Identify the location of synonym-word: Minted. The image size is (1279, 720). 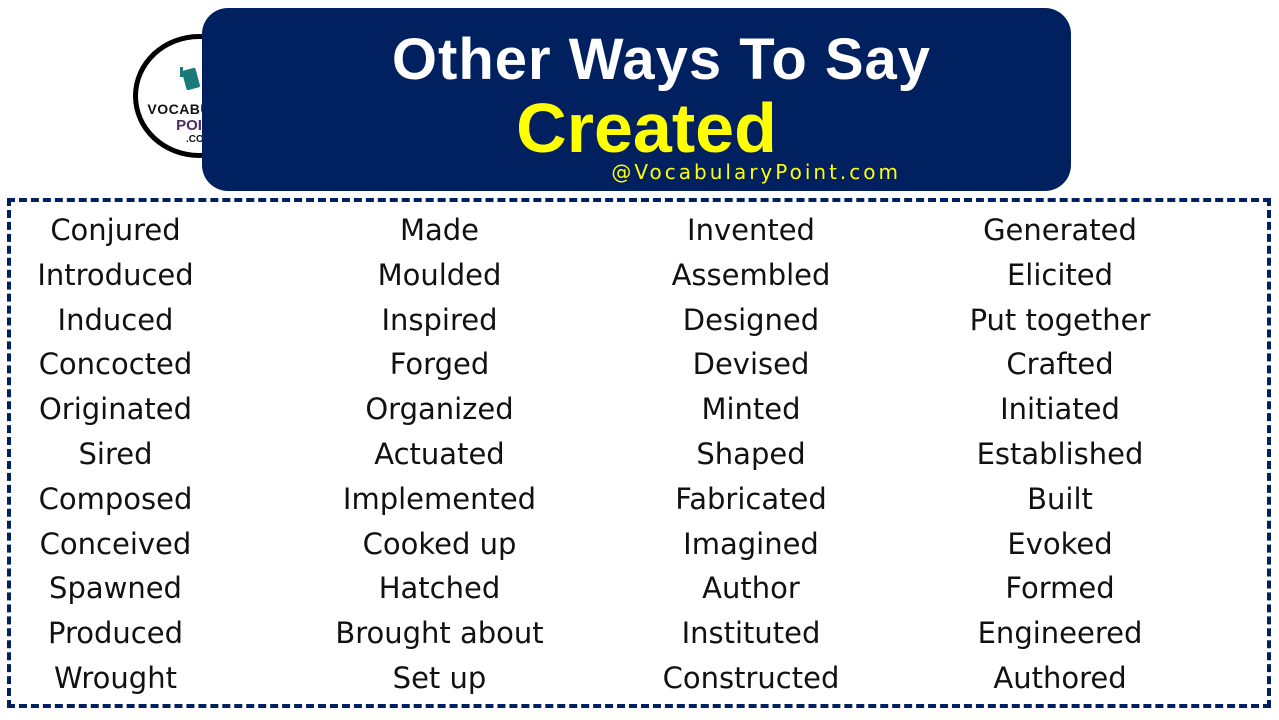
(751, 409).